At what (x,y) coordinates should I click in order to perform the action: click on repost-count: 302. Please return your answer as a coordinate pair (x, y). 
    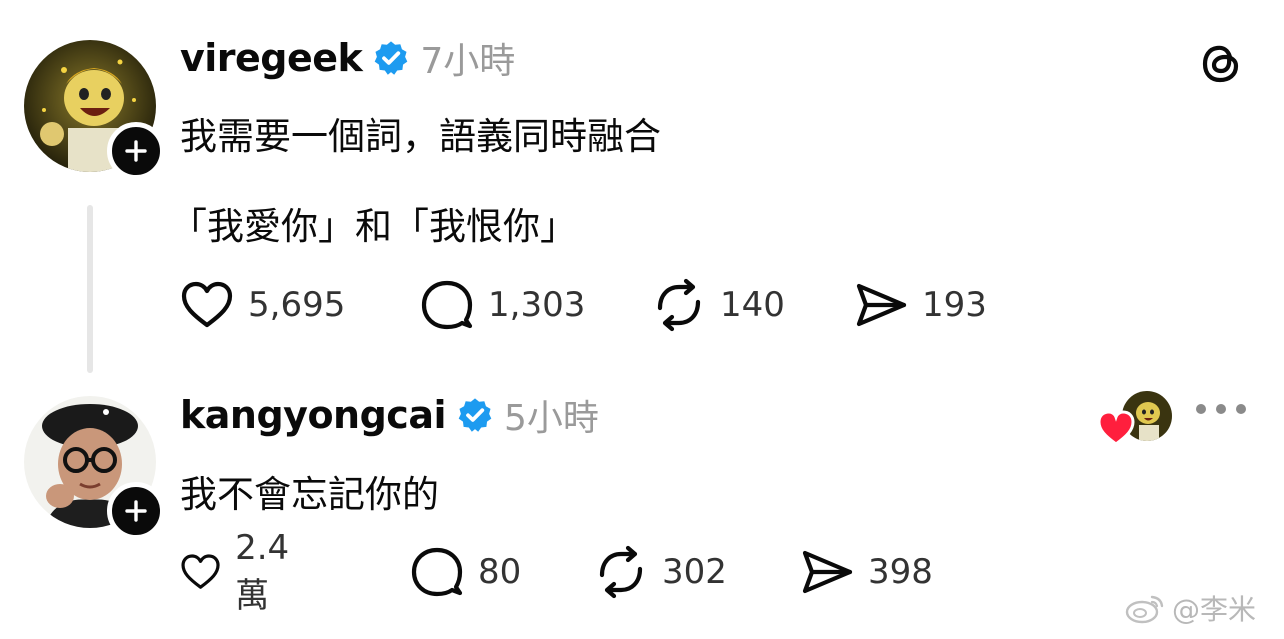
    Looking at the image, I should click on (694, 572).